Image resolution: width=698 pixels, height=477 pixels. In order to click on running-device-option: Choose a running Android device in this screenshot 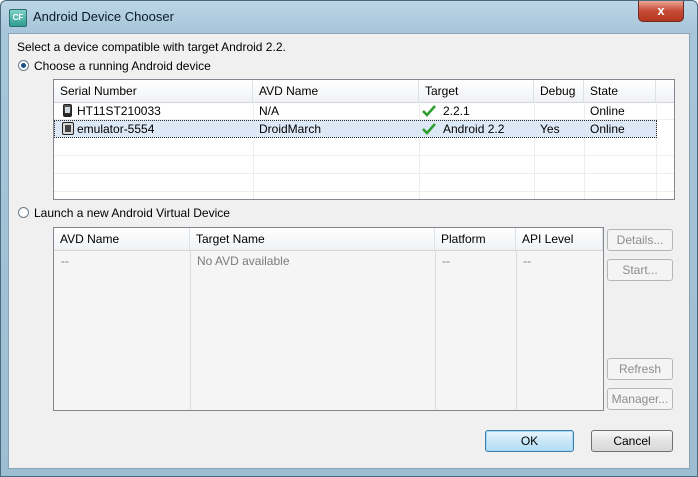, I will do `click(147, 66)`.